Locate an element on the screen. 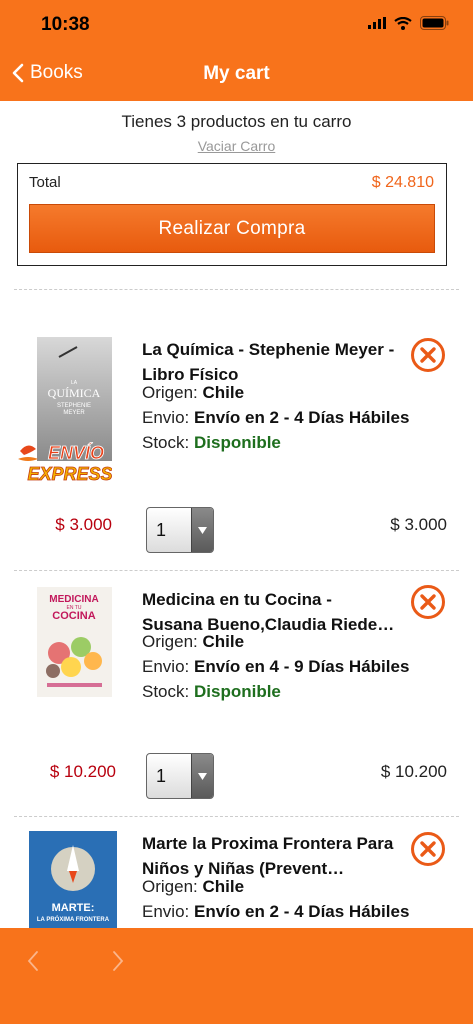 This screenshot has height=1024, width=473. browser-forward-button is located at coordinates (118, 963).